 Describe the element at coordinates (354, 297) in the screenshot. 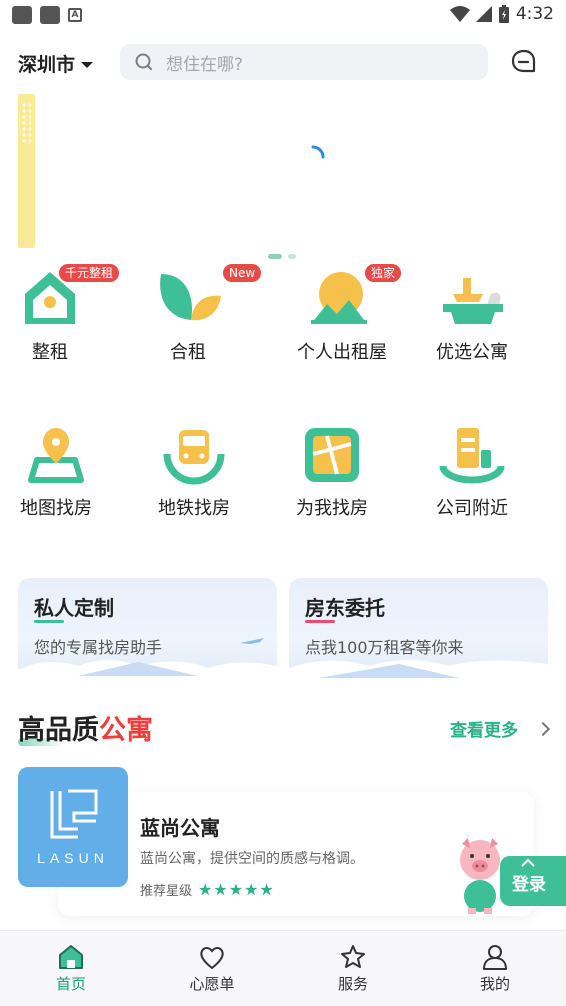

I see `sun-mountain-icon: 独家` at that location.